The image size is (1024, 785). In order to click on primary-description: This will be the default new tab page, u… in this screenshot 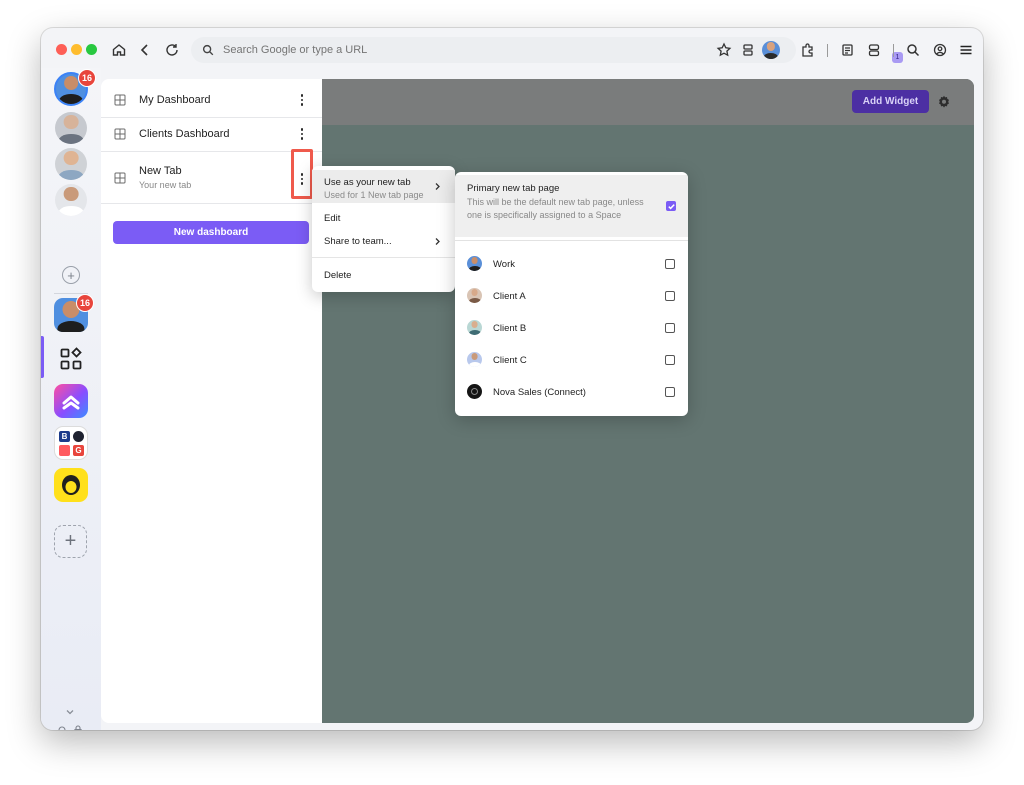, I will do `click(555, 208)`.